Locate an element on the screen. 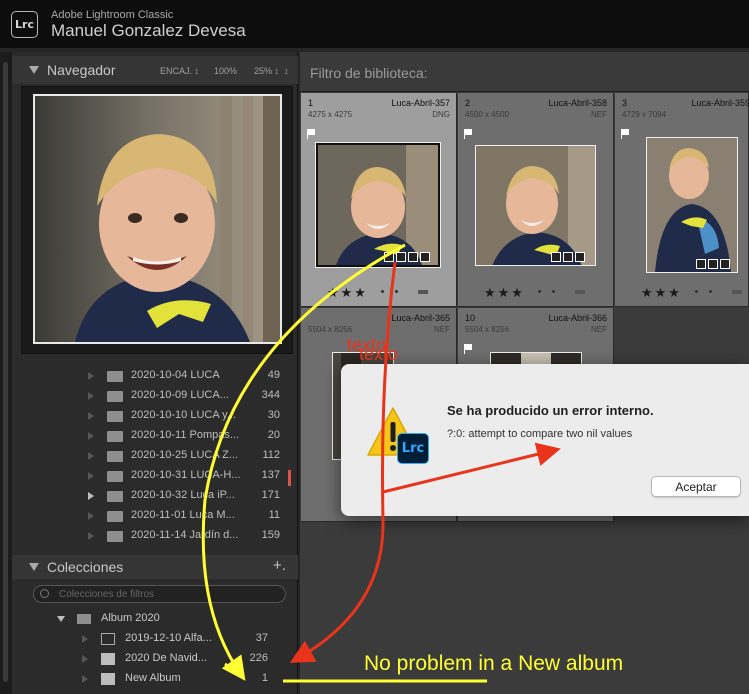 This screenshot has height=694, width=749. collection-item: 2019-12-10 Alfa... 37 is located at coordinates (158, 639).